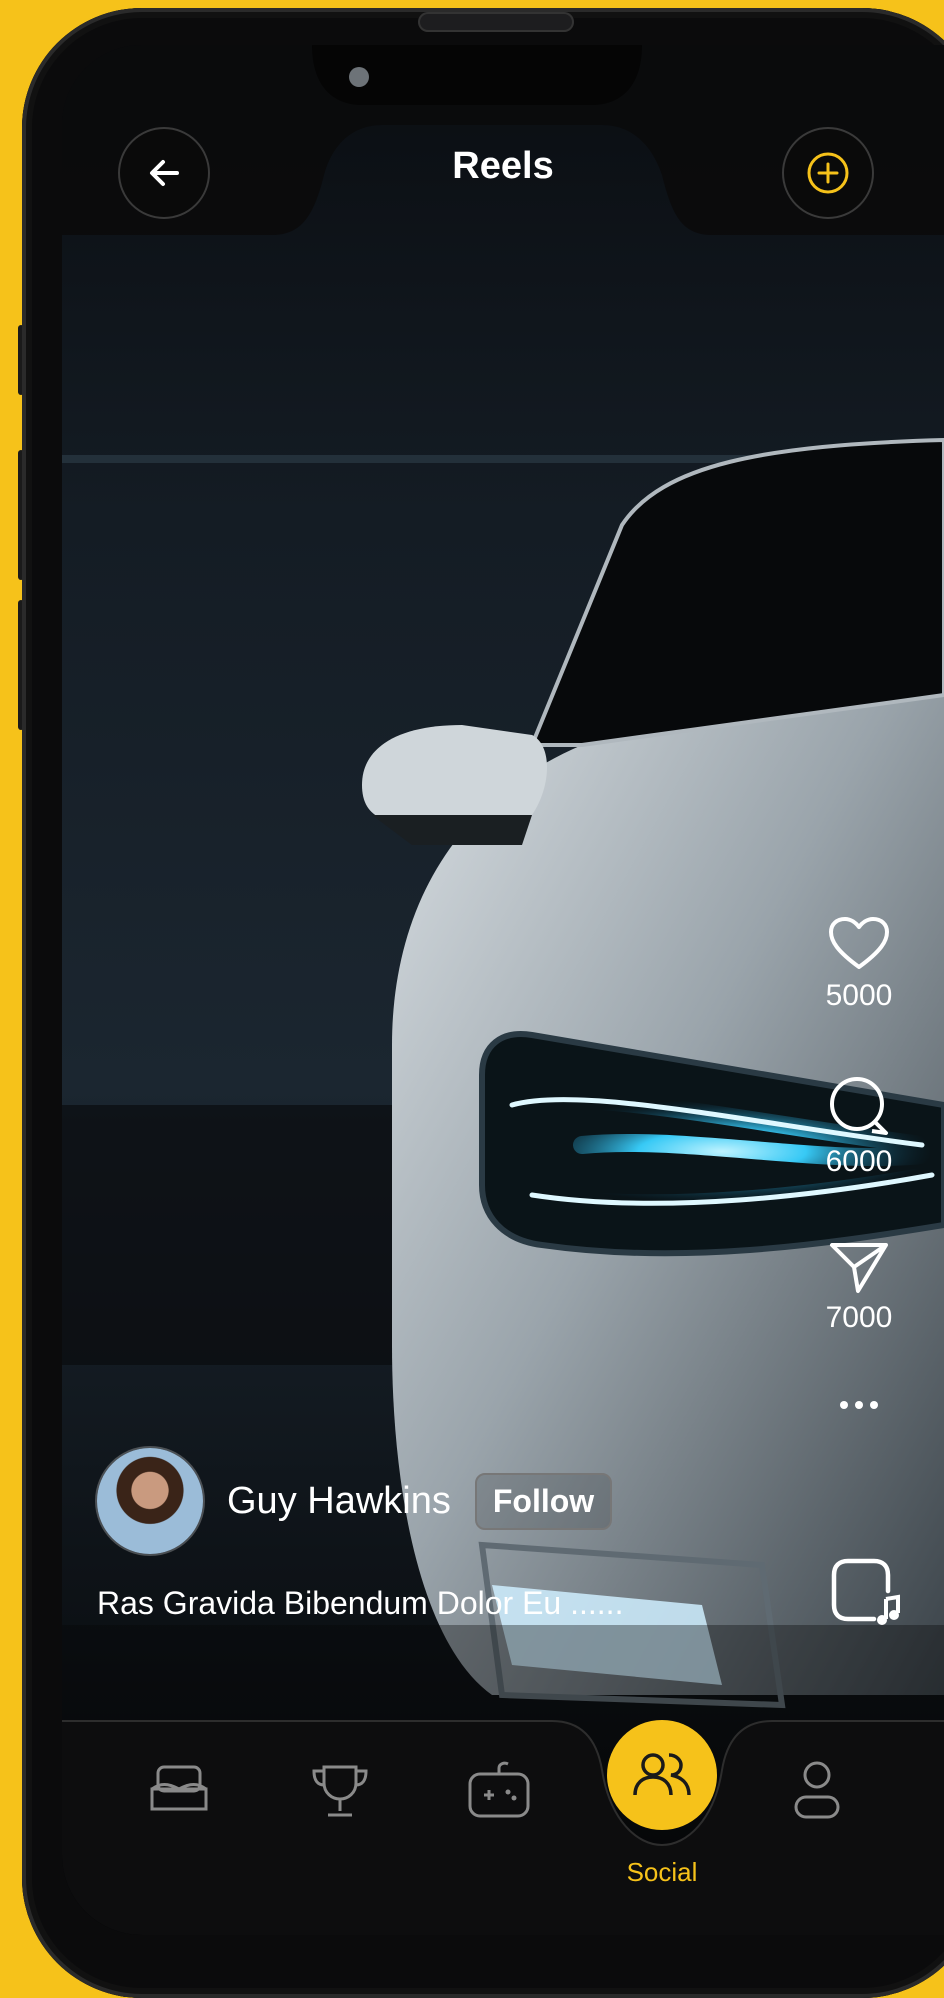 The image size is (944, 1998). I want to click on ellipsis-icon, so click(859, 1405).